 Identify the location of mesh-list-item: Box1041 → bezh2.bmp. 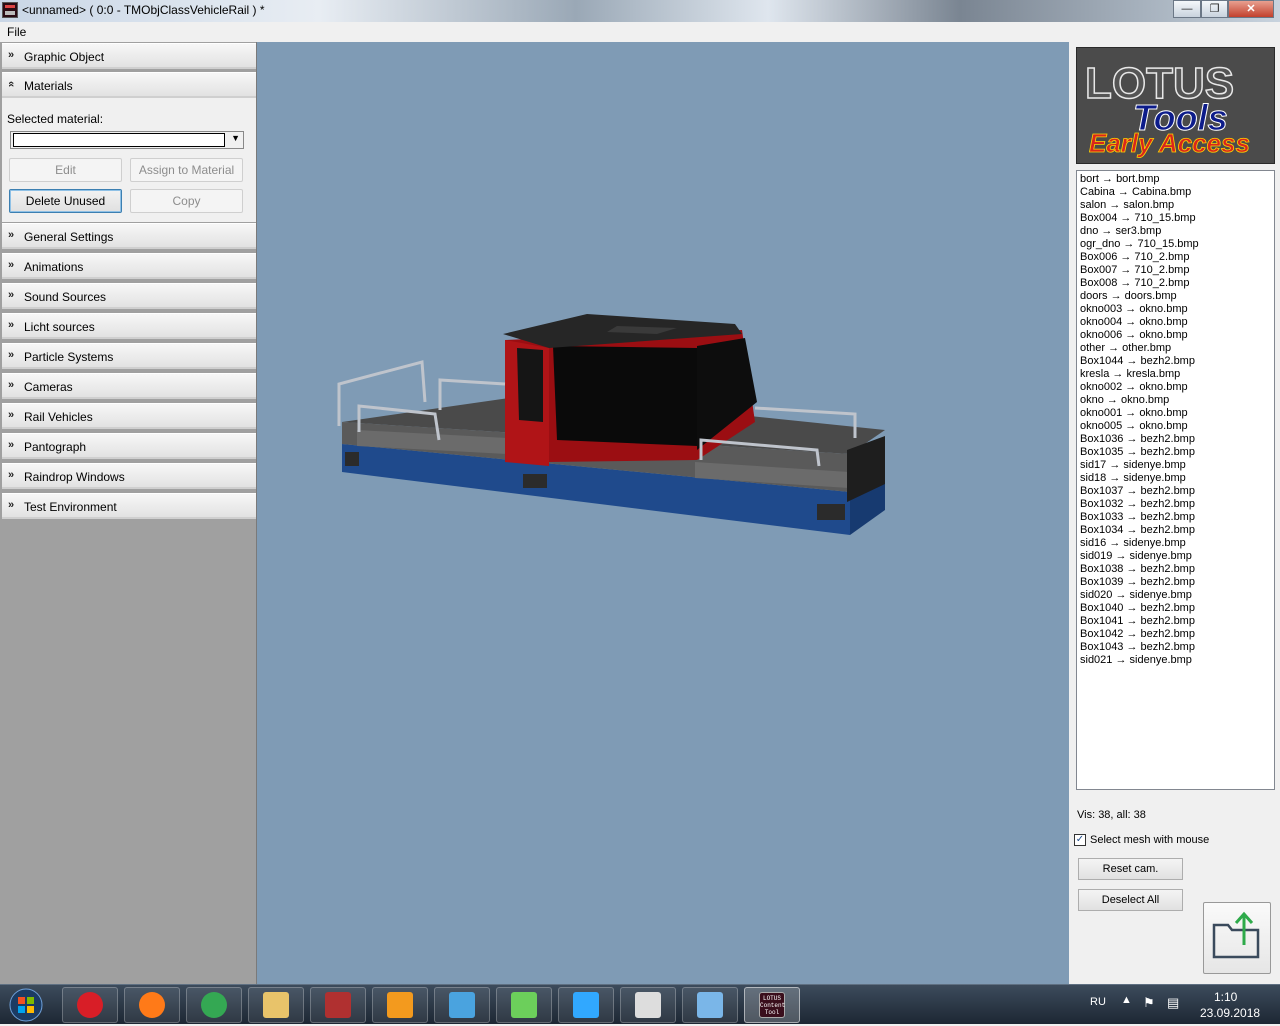
(1177, 621).